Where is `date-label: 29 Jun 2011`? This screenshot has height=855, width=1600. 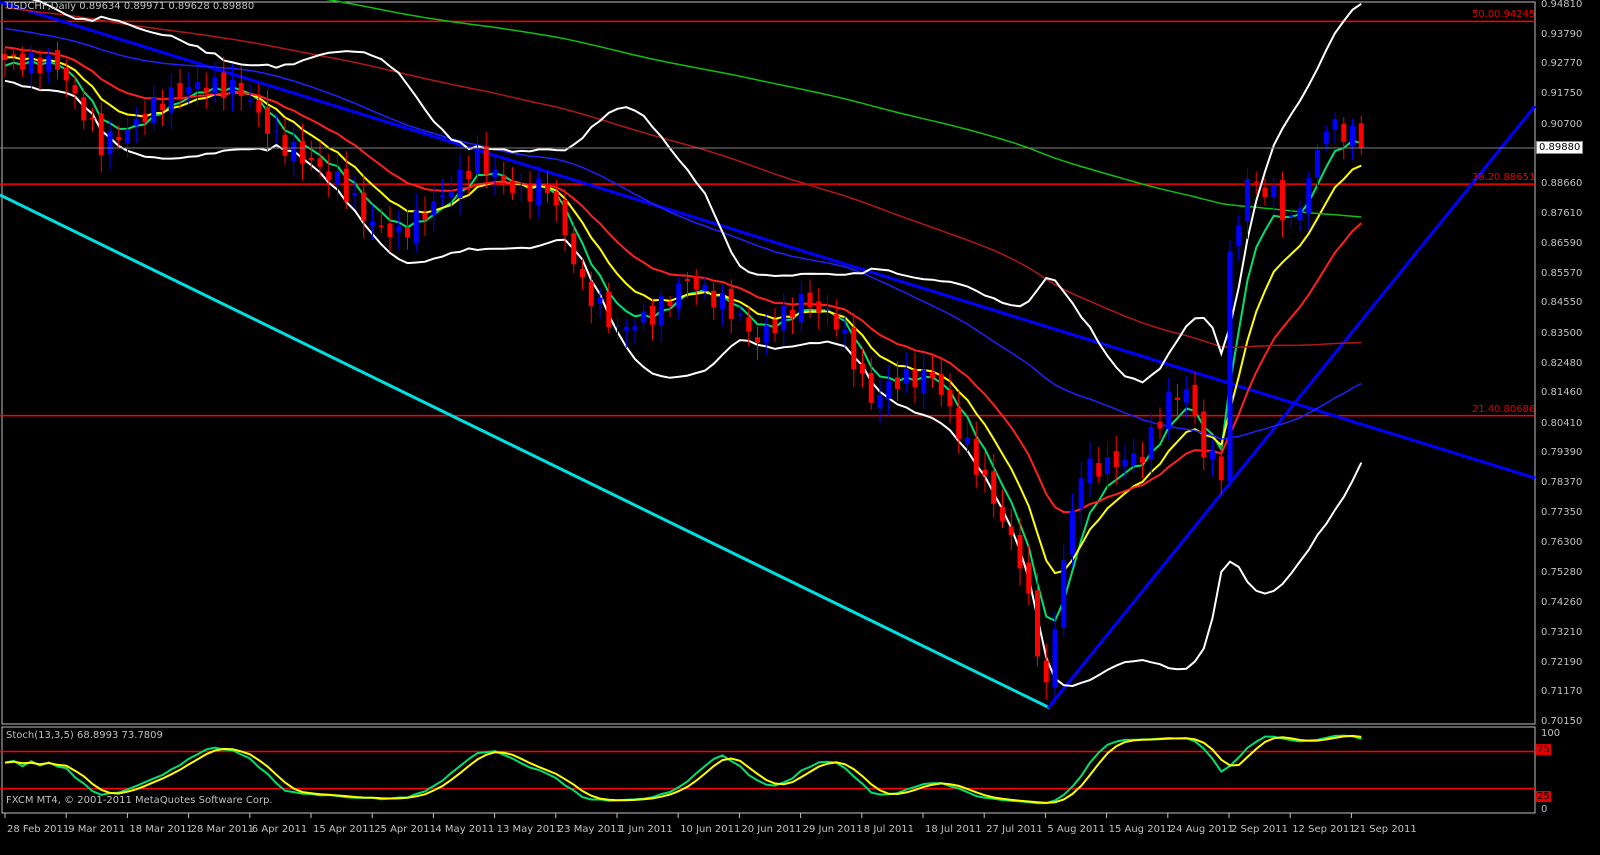 date-label: 29 Jun 2011 is located at coordinates (832, 829).